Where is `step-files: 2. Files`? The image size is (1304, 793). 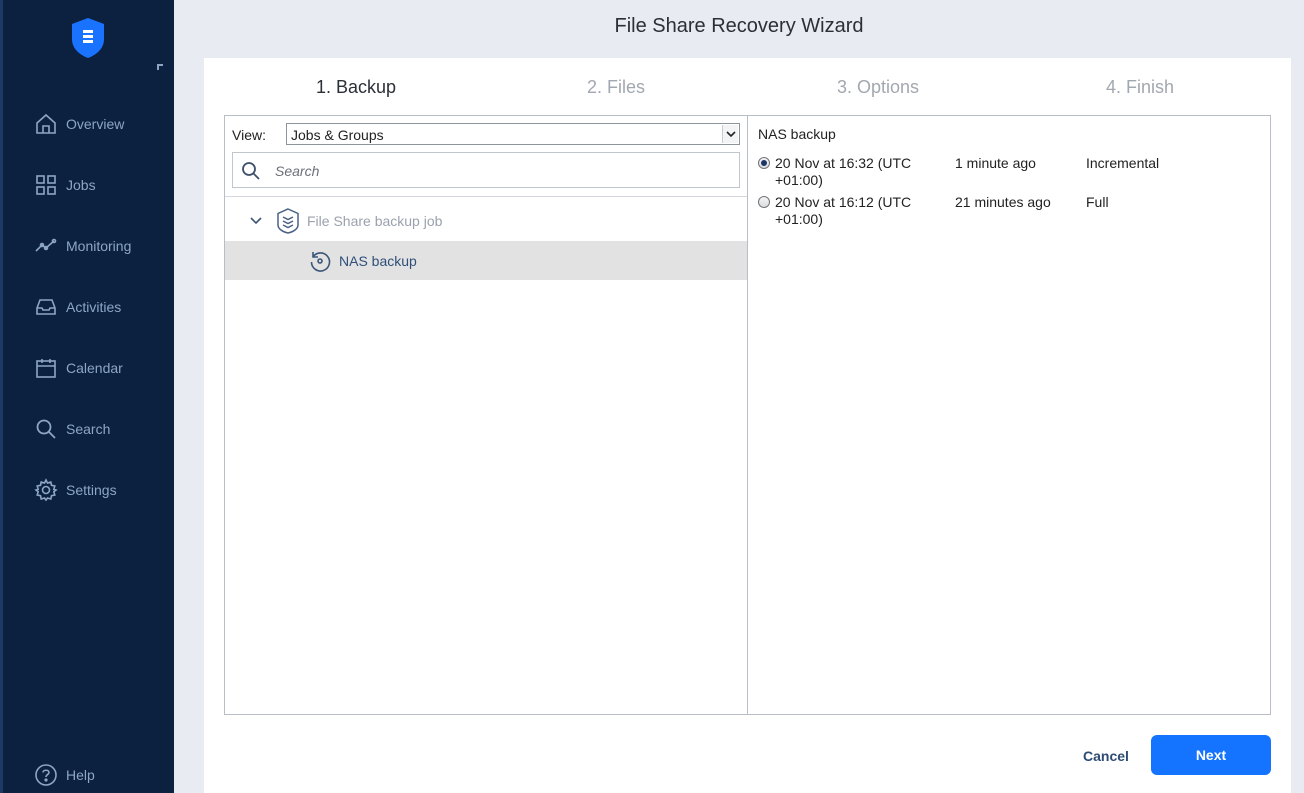
step-files: 2. Files is located at coordinates (616, 87).